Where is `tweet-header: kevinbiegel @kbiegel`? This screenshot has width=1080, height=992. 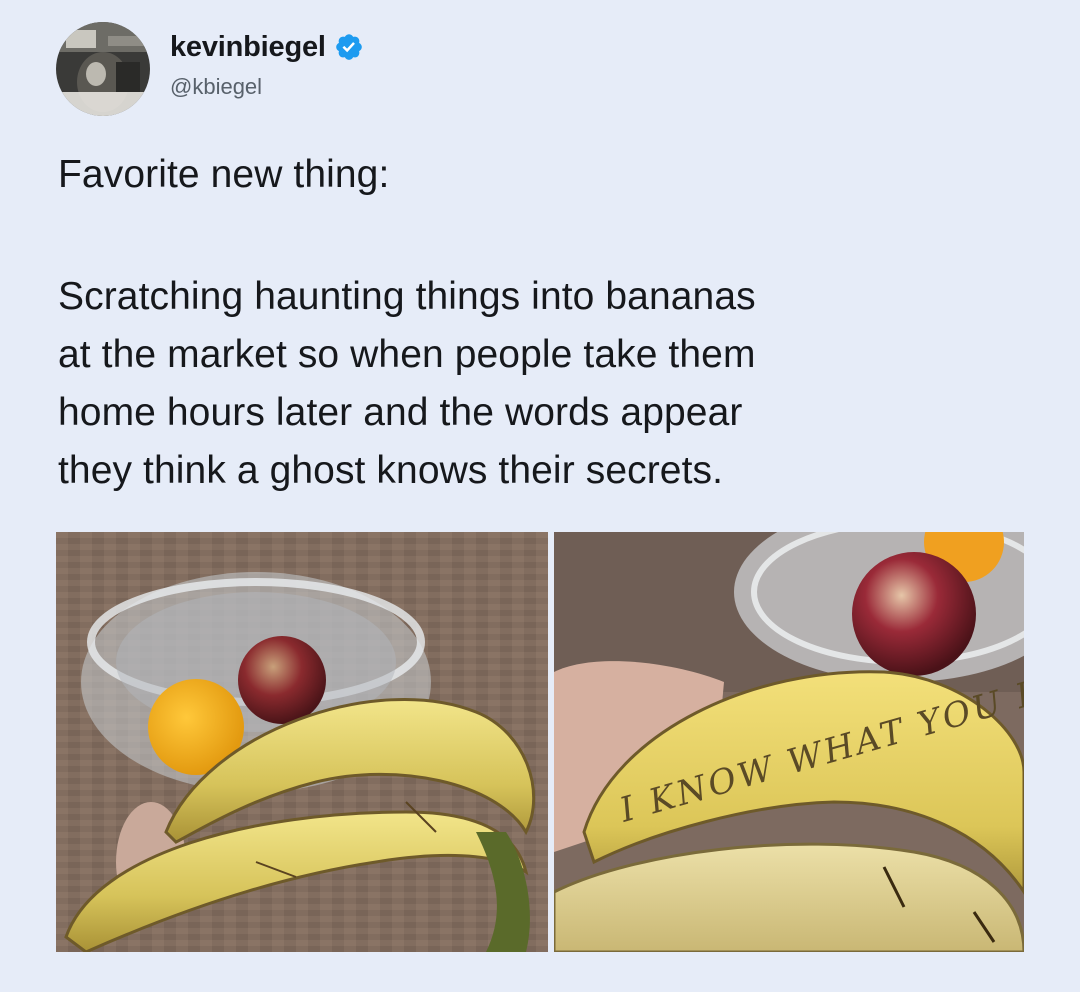
tweet-header: kevinbiegel @kbiegel is located at coordinates (210, 69).